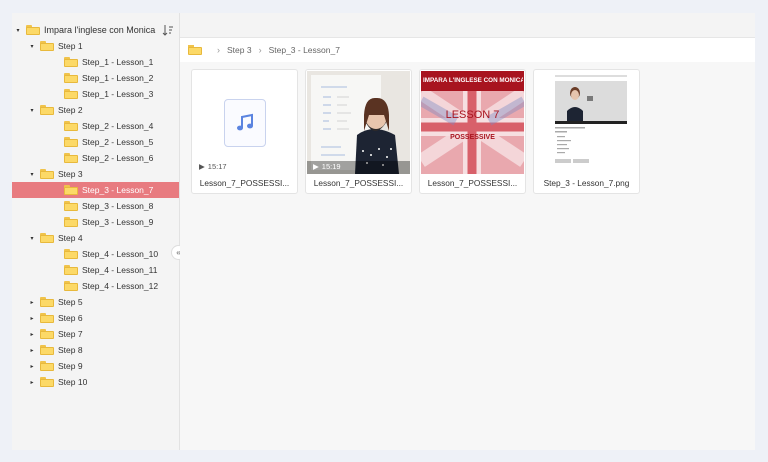  I want to click on tree-lesson-node: Step_1 - Lesson_1, so click(95, 62).